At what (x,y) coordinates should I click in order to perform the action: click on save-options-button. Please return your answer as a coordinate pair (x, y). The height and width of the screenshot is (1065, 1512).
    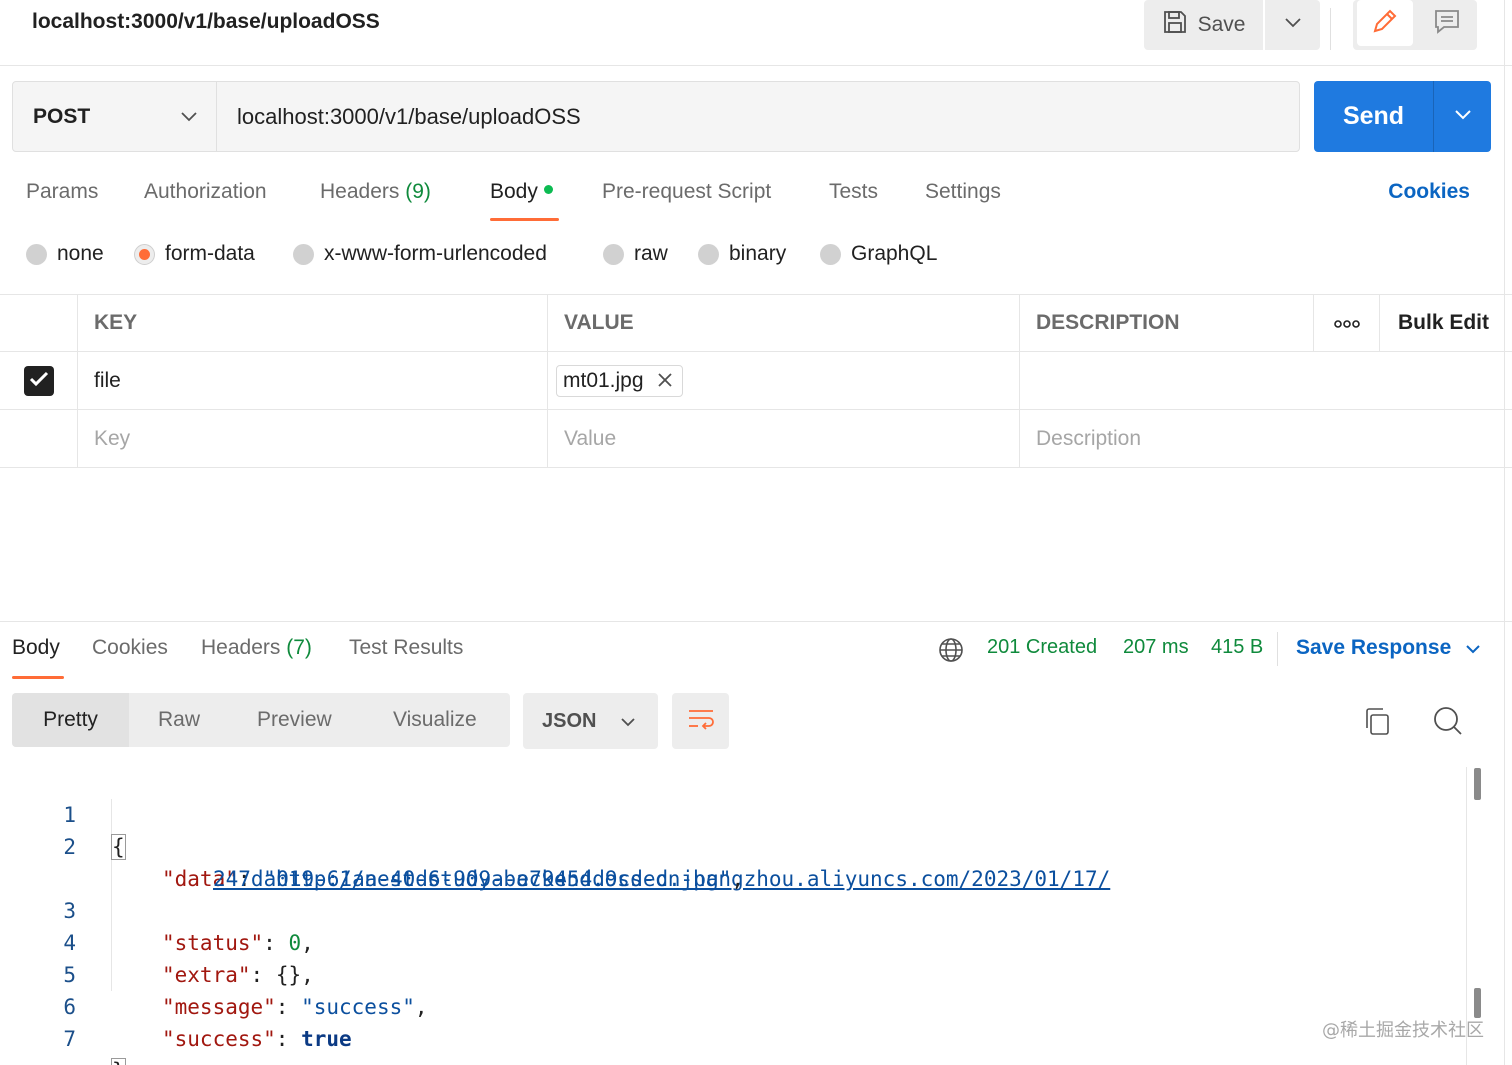
    Looking at the image, I should click on (1292, 25).